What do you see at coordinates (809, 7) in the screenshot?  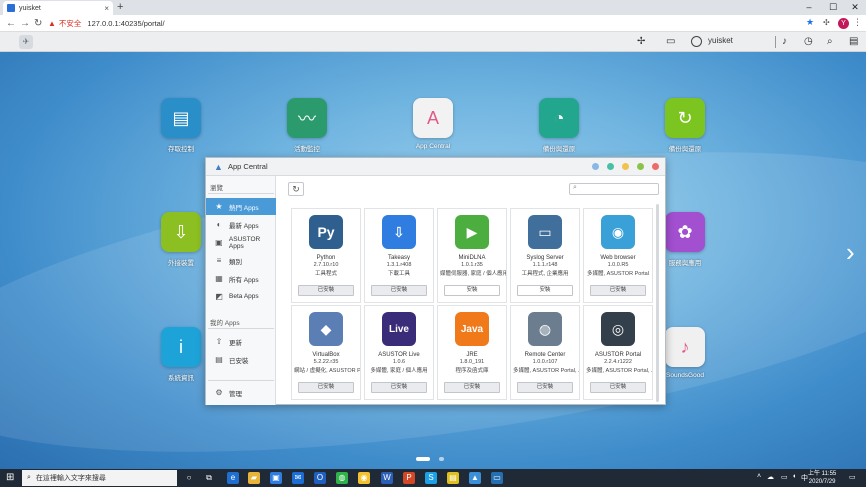 I see `minimize-button: –` at bounding box center [809, 7].